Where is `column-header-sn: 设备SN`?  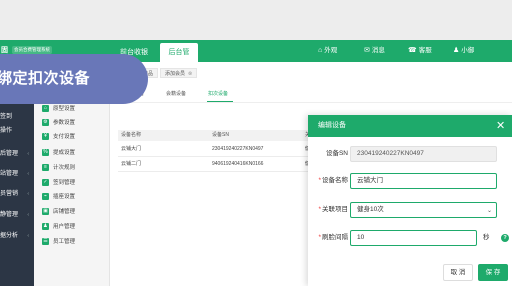 column-header-sn: 设备SN is located at coordinates (220, 135).